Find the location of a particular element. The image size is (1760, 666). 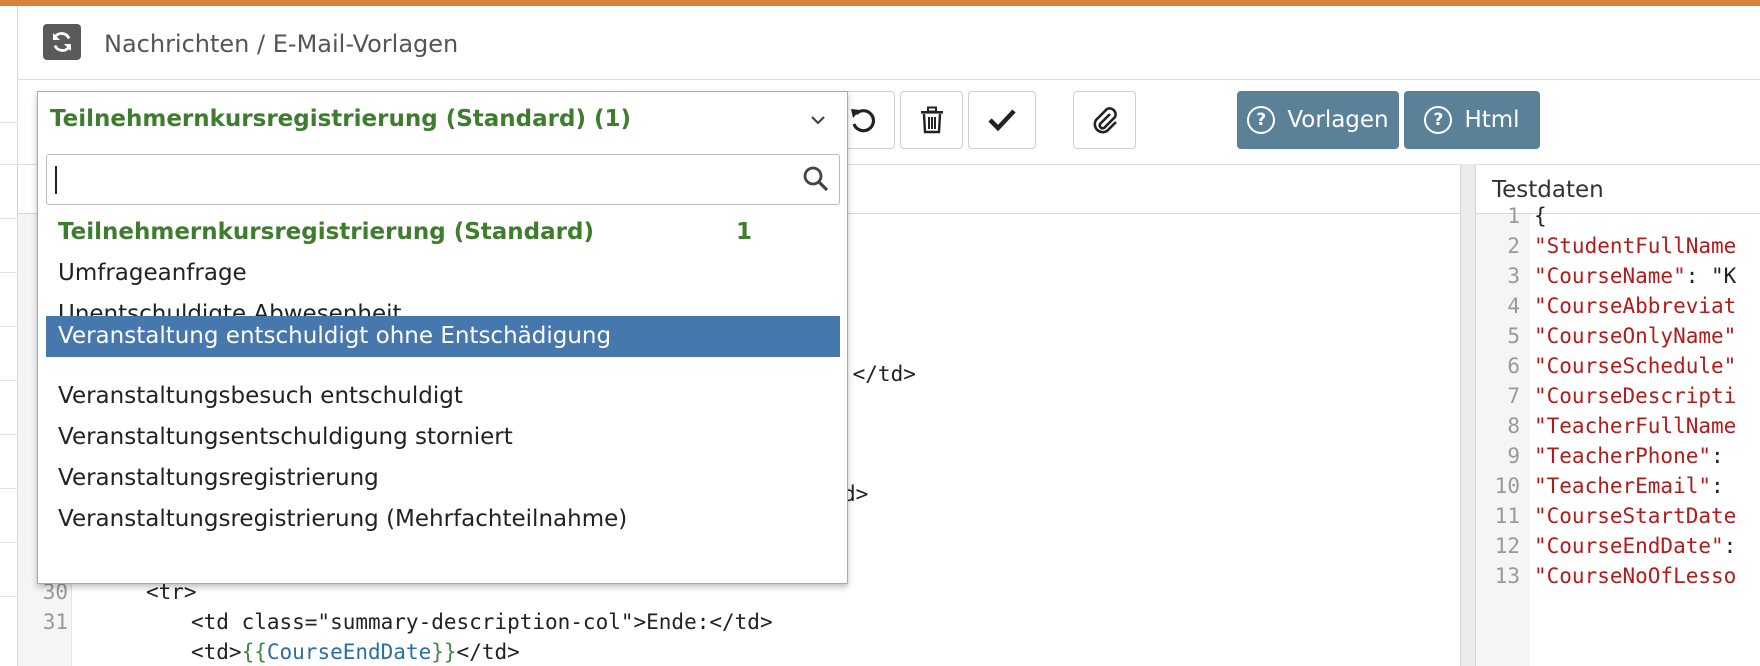

template-search-input is located at coordinates (443, 179).